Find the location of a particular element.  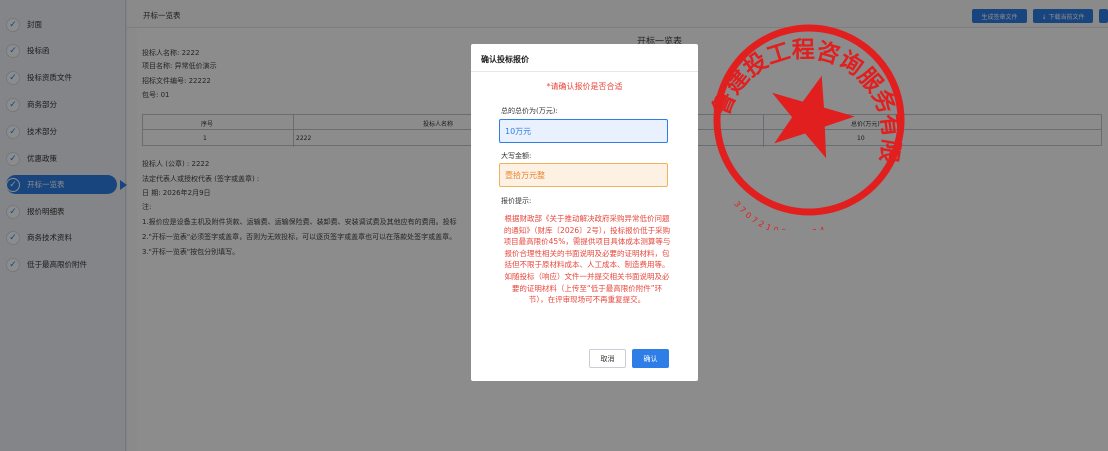

confirm-button: 确认 is located at coordinates (650, 358).